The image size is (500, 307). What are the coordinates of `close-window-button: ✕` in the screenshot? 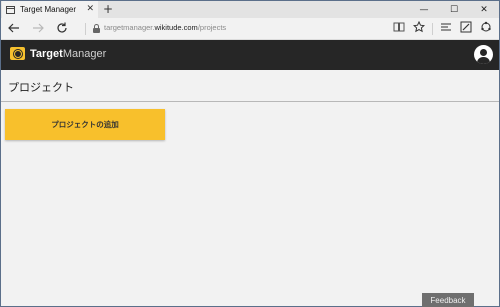 It's located at (484, 9).